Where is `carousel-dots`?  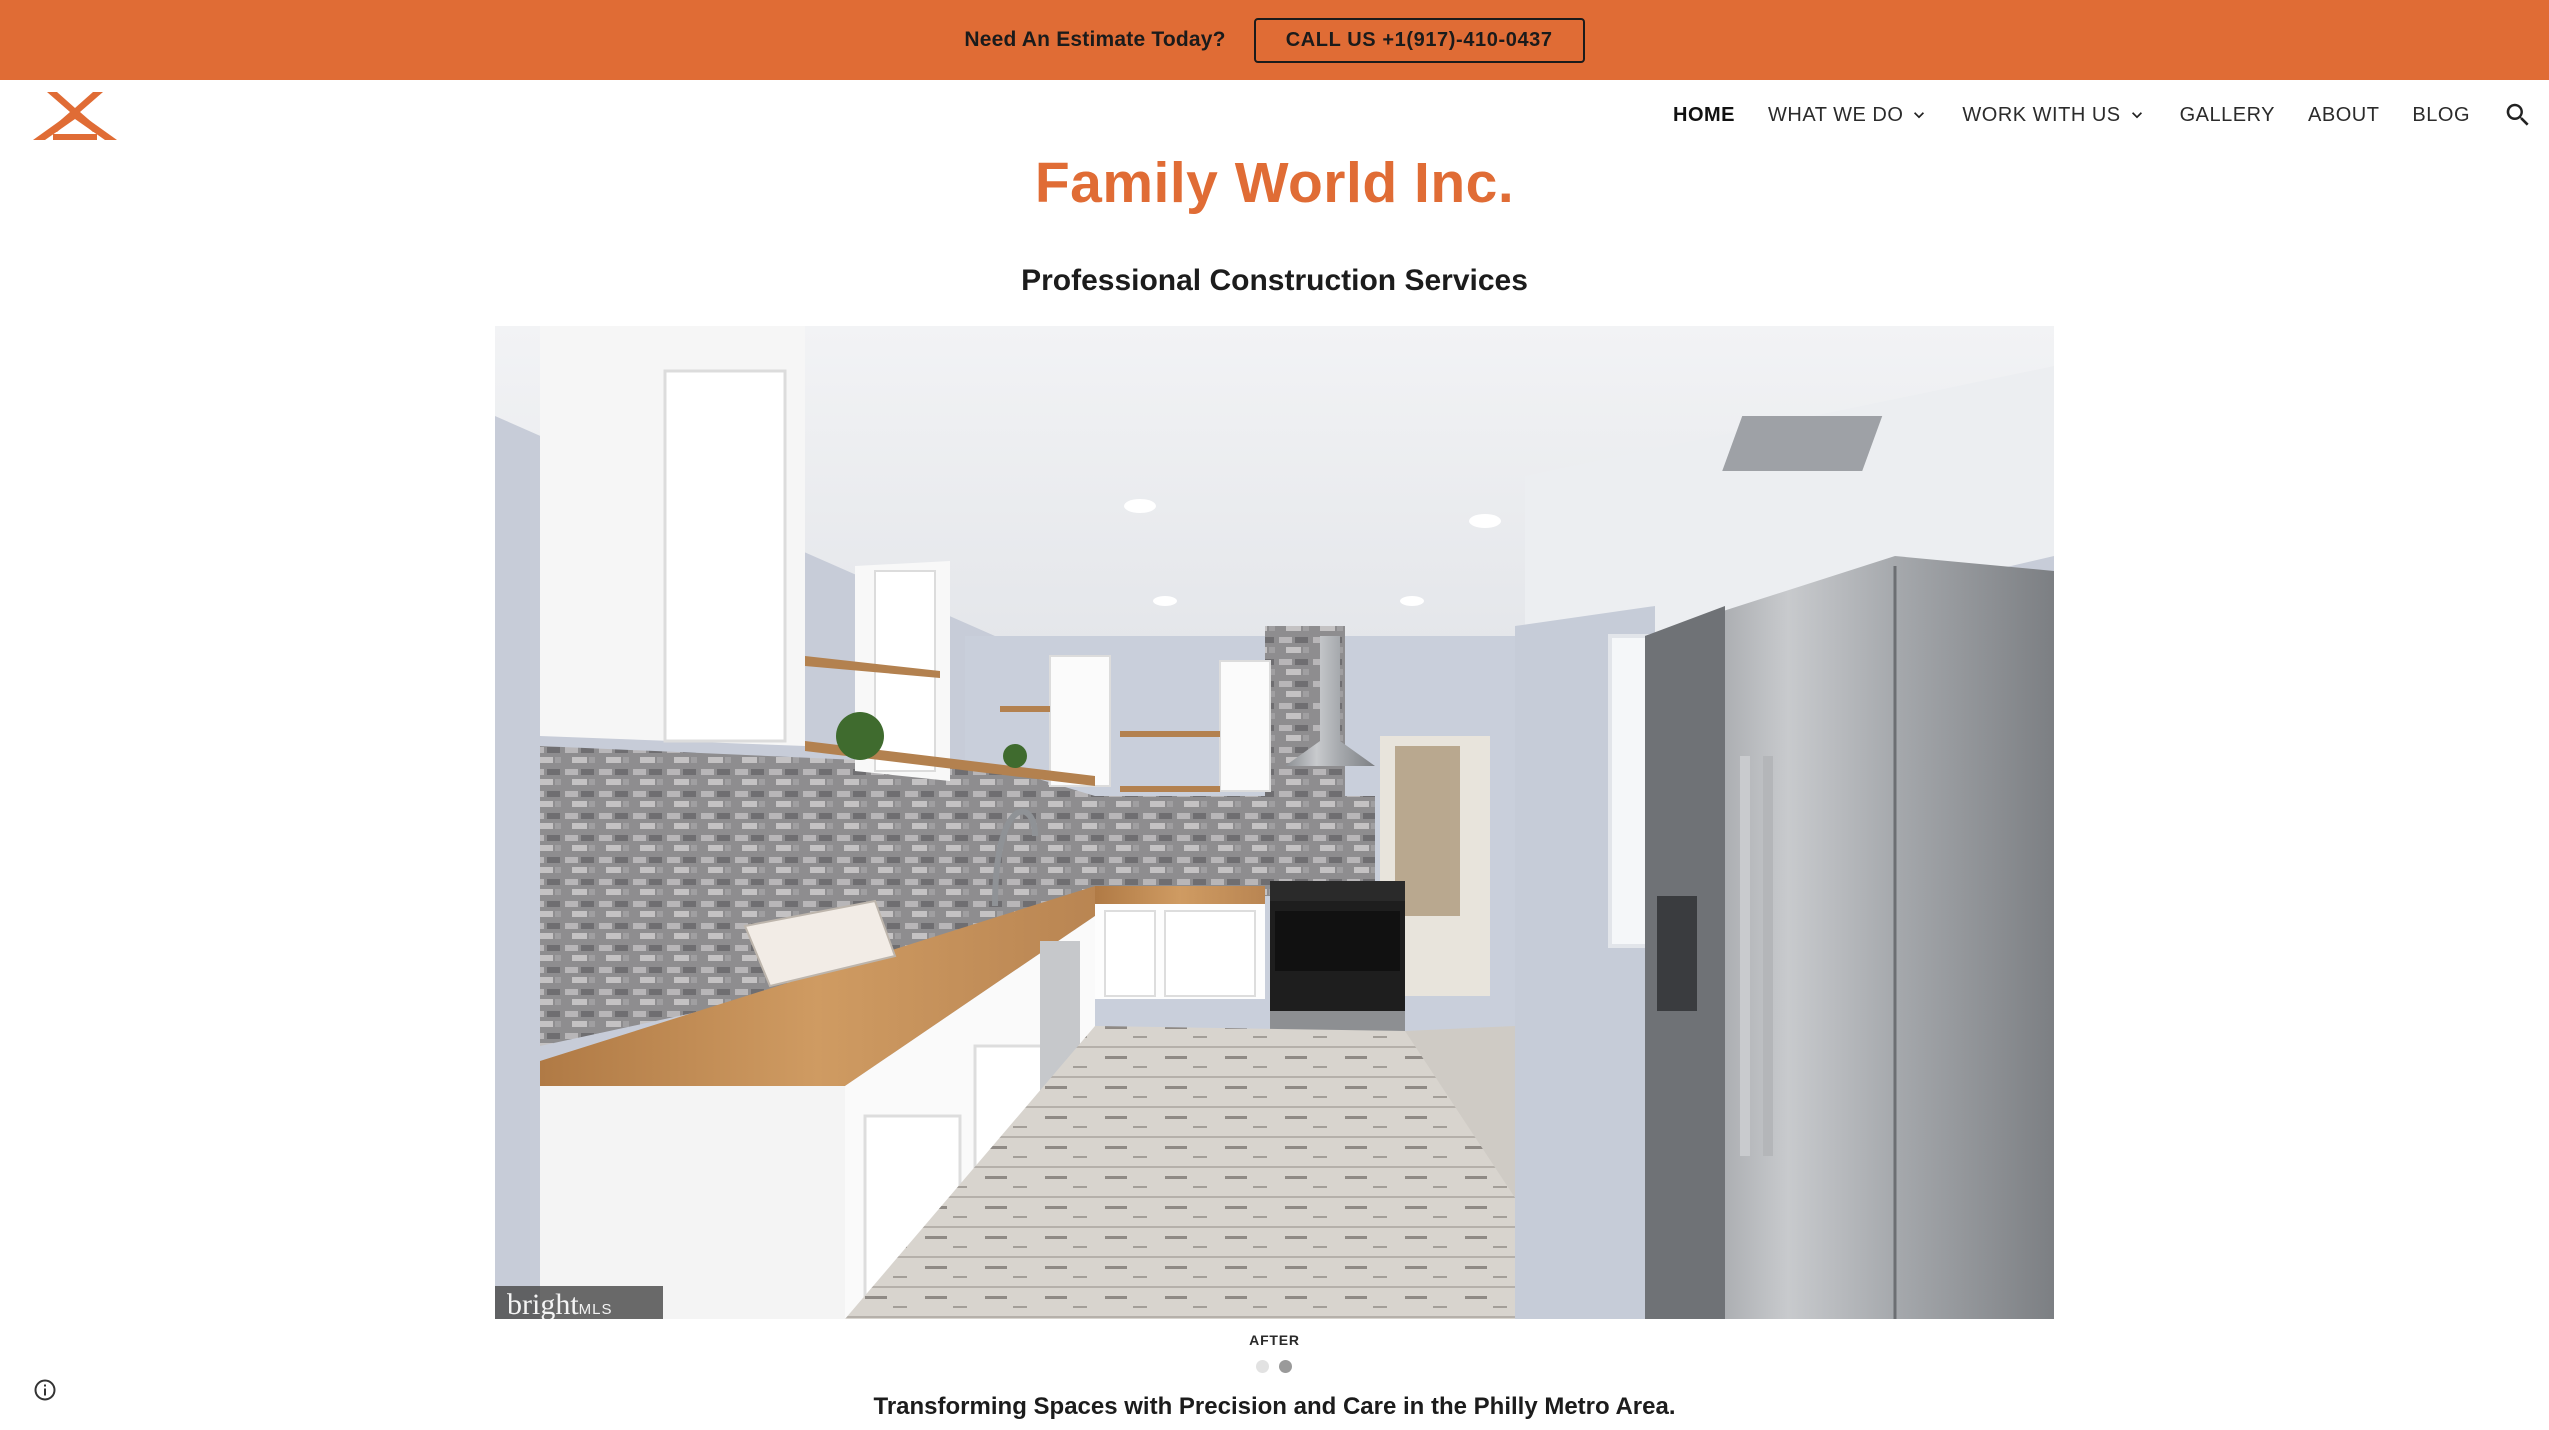
carousel-dots is located at coordinates (1274, 1366).